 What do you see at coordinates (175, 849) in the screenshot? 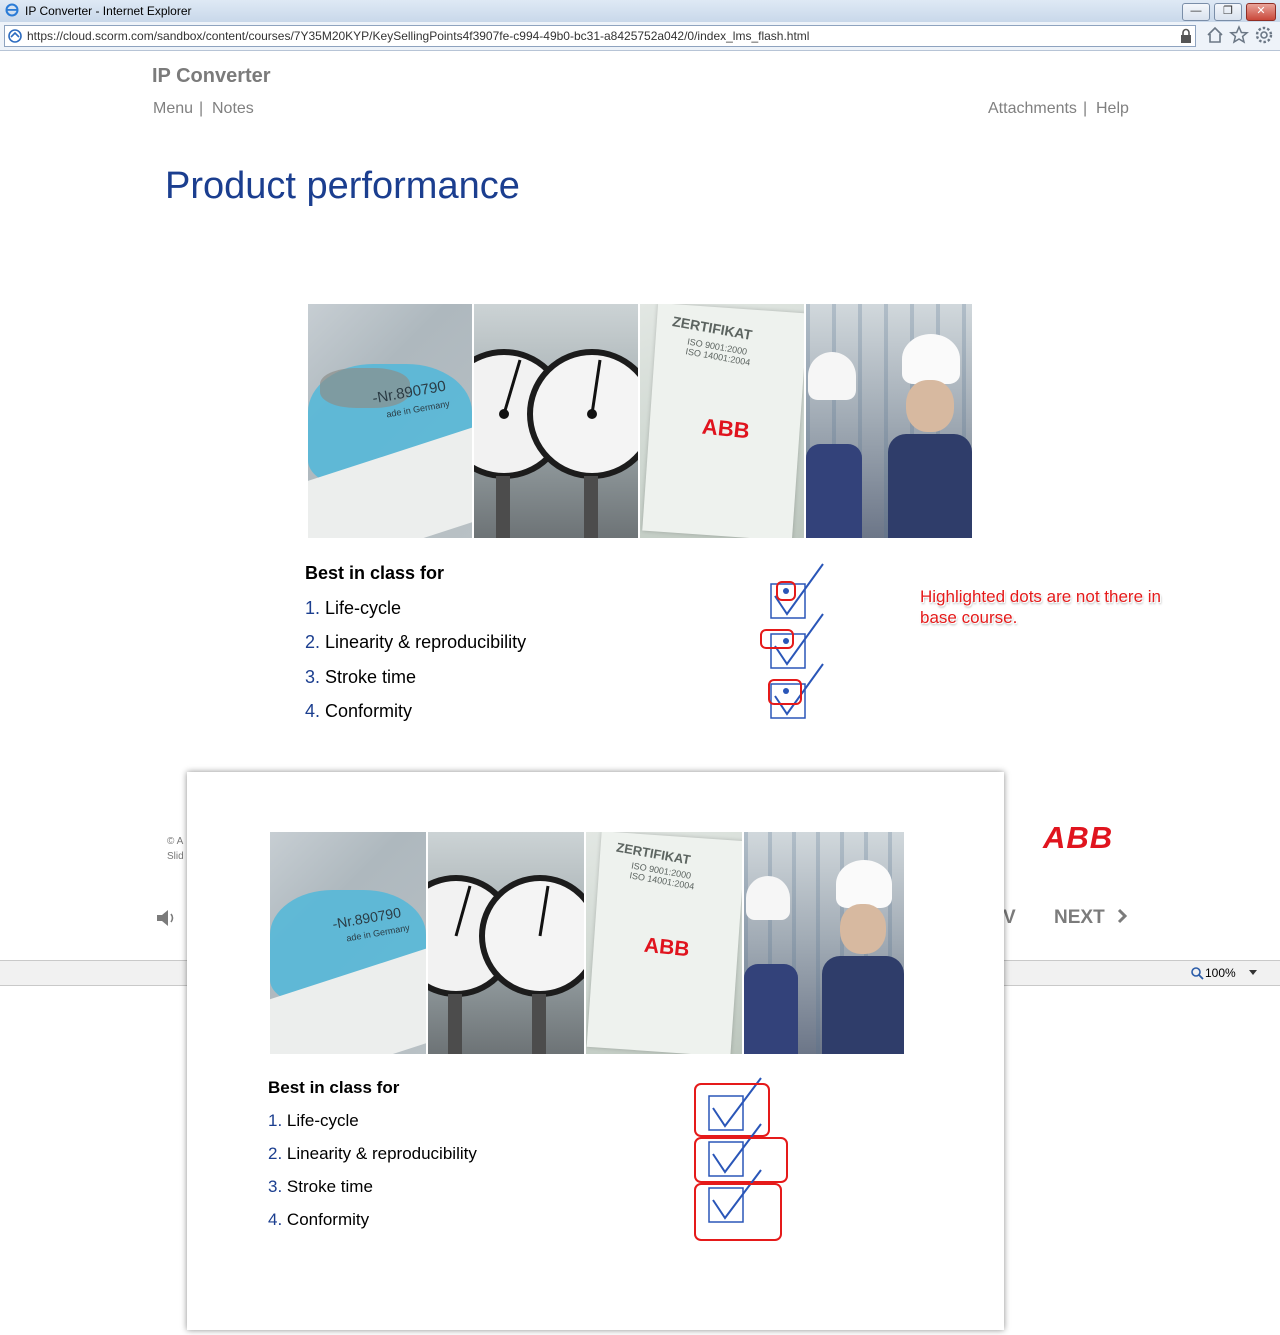
I see `copyright-text: © A Slid` at bounding box center [175, 849].